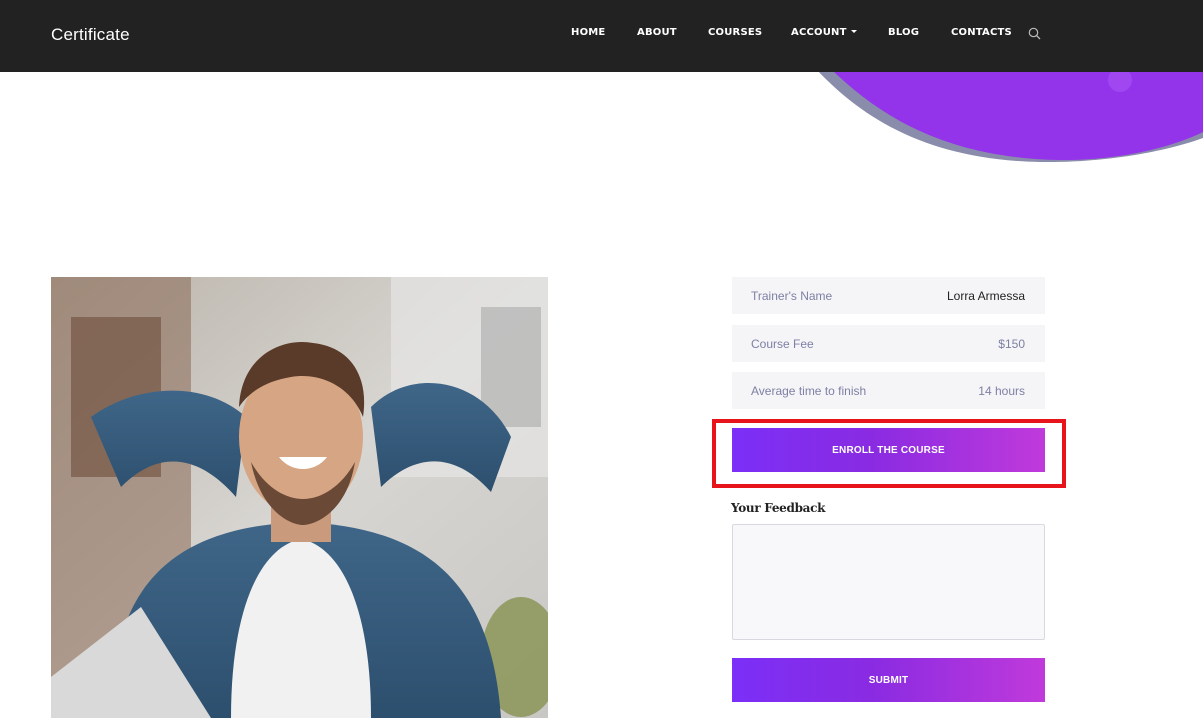 The image size is (1203, 718). Describe the element at coordinates (735, 32) in the screenshot. I see `nav-courses: COURSES` at that location.